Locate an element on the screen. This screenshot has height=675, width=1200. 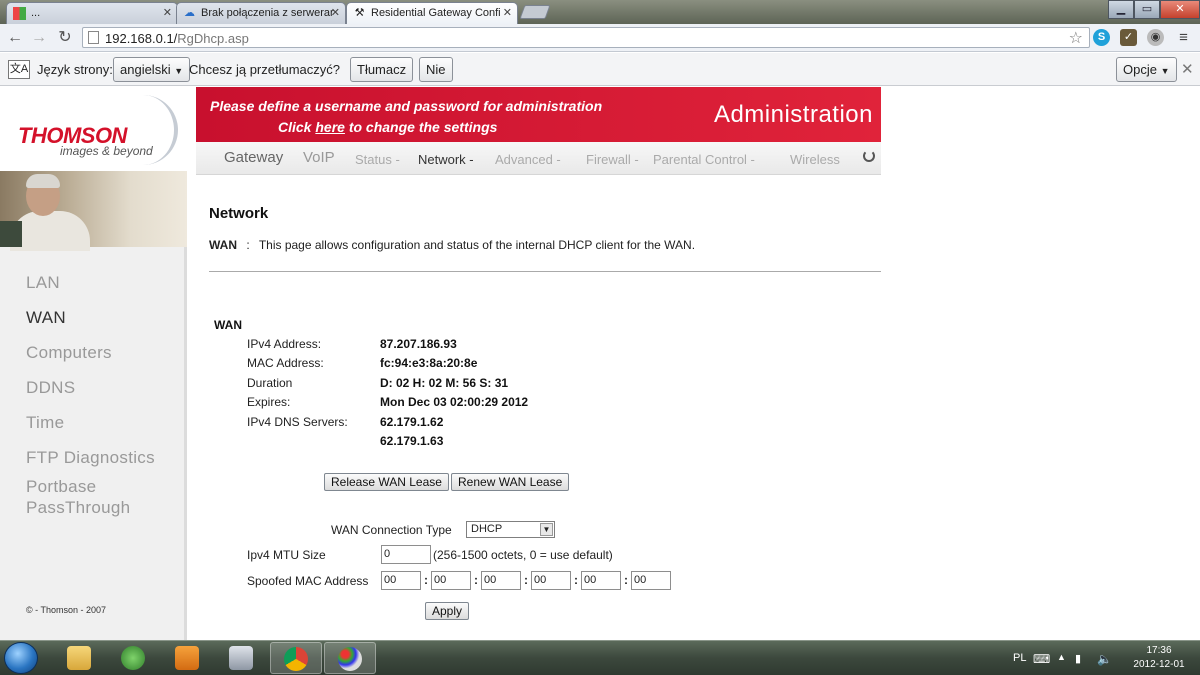
wrench-menu-icon: ≡ is located at coordinates (1183, 37).